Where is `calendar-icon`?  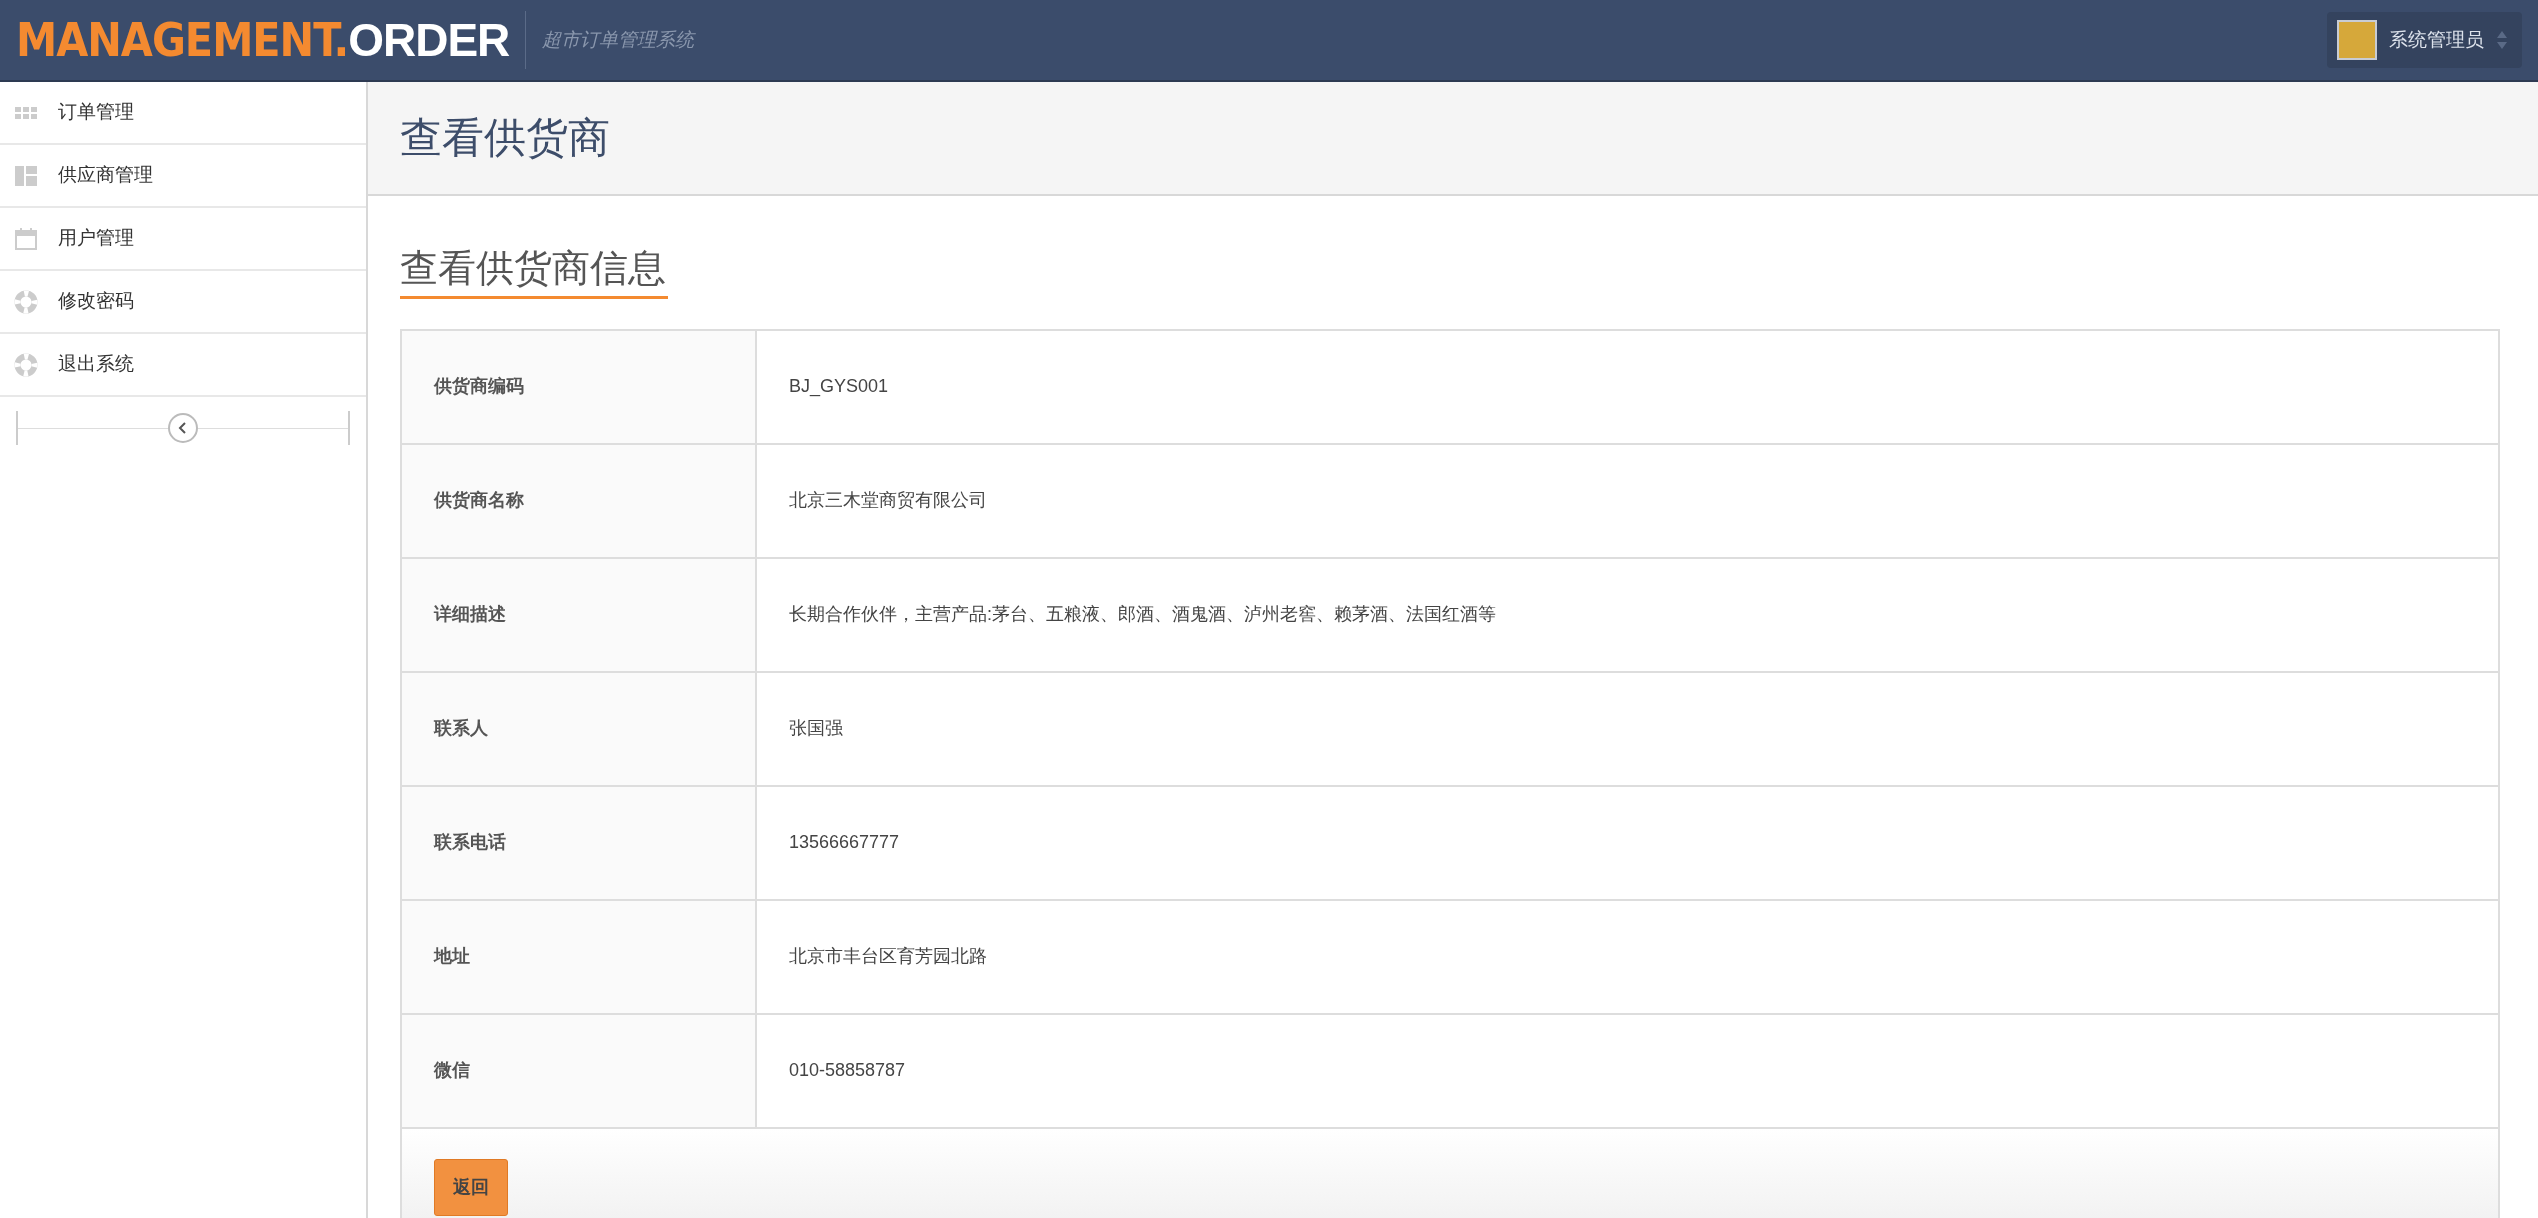 calendar-icon is located at coordinates (26, 238).